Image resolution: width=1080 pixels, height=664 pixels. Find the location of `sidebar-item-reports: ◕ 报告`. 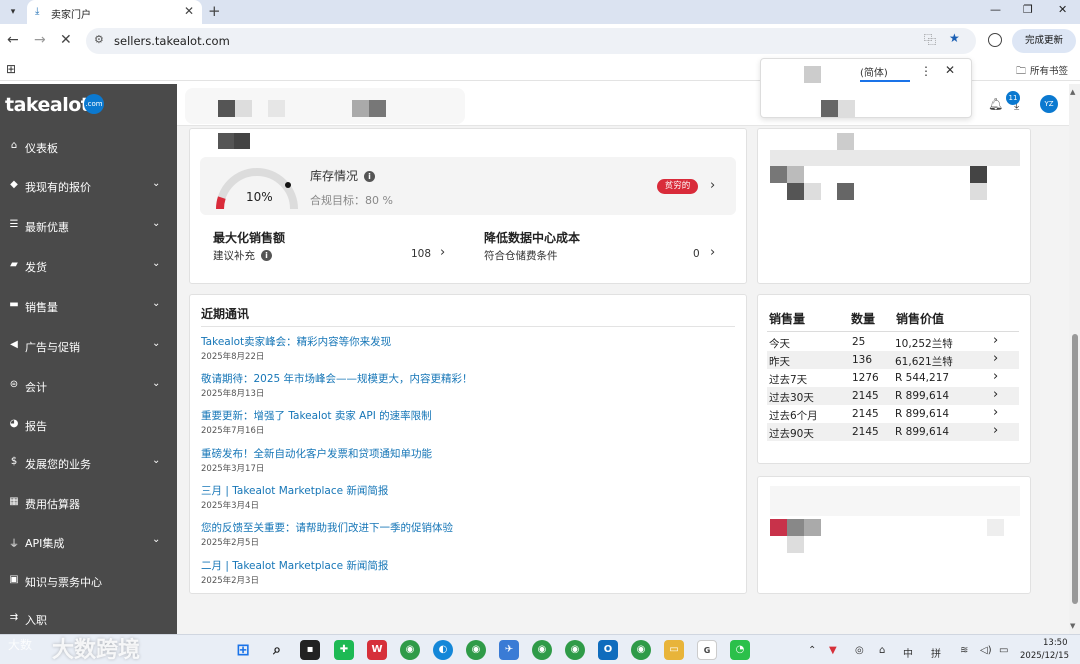

sidebar-item-reports: ◕ 报告 is located at coordinates (88, 425).